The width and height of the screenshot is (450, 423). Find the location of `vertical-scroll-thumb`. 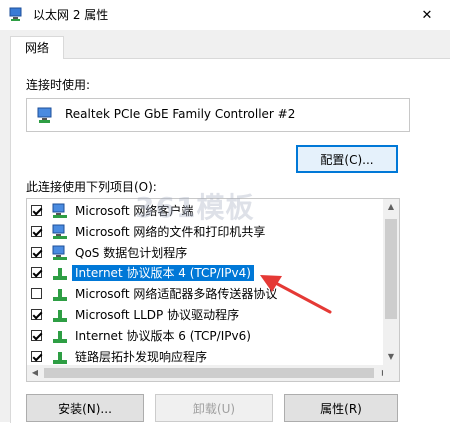

vertical-scroll-thumb is located at coordinates (391, 269).